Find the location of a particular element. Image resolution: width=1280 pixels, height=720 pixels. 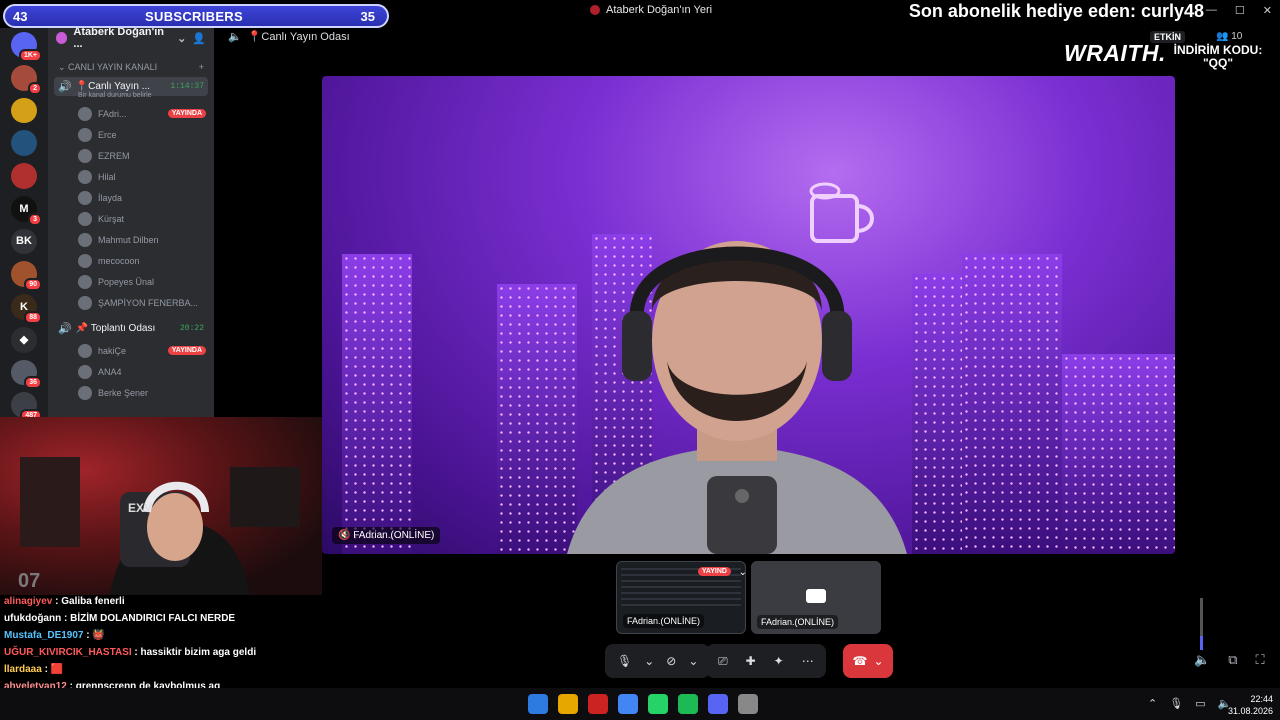

server-label: ◆ is located at coordinates (24, 340).